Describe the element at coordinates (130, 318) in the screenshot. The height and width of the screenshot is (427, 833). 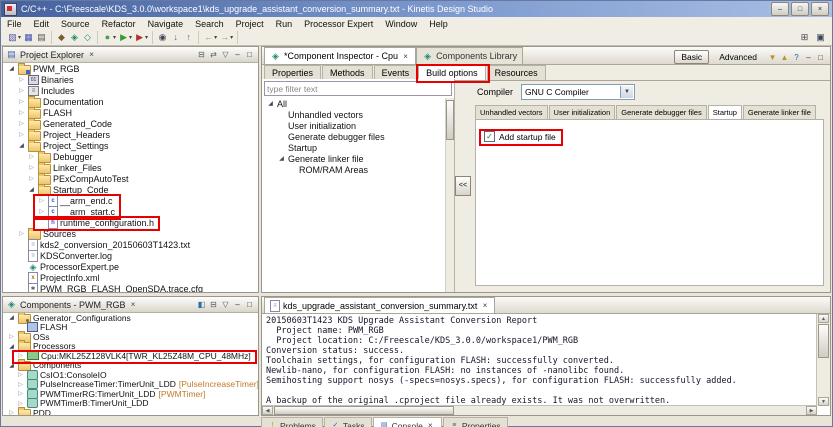
I see `tree-item-generator-configurations: ◢ Generator_Configurations` at that location.